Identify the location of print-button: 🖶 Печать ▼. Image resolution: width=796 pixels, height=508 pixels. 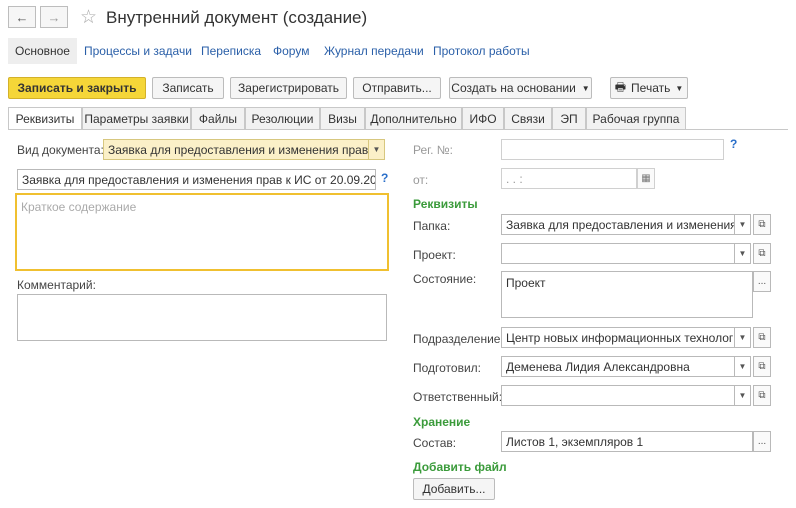
(649, 88).